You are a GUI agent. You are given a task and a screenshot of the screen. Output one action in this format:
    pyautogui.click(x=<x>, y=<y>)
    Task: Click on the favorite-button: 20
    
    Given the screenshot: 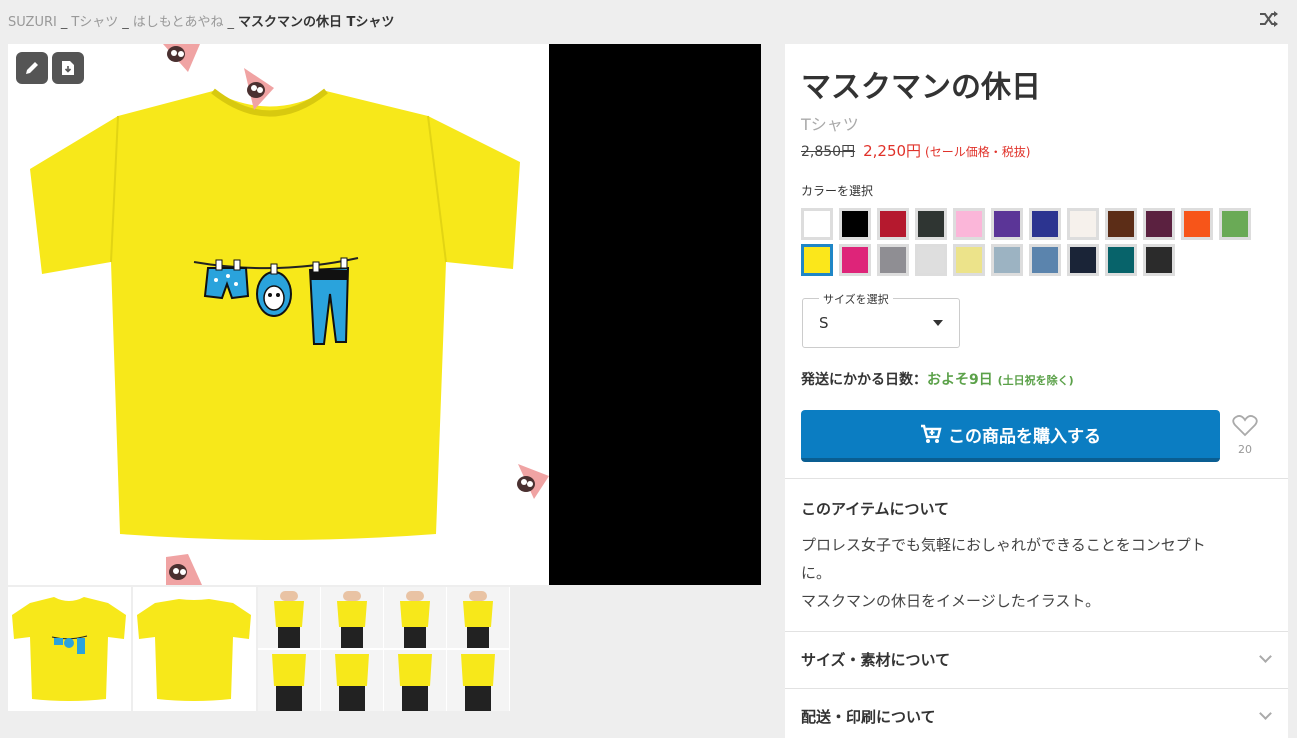 What is the action you would take?
    pyautogui.click(x=1245, y=435)
    